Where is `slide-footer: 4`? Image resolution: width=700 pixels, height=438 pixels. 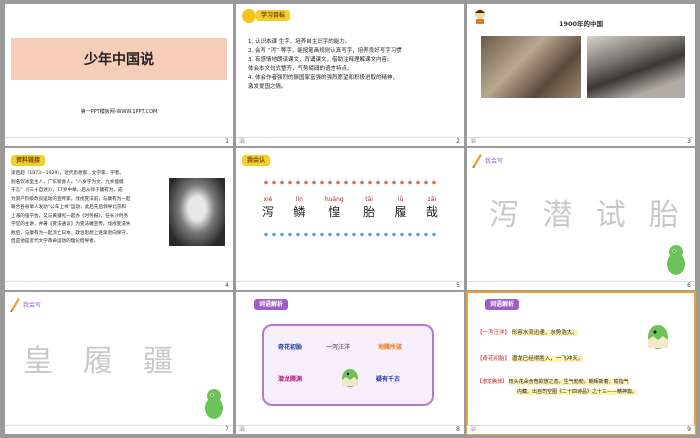
slide-footer: 4 is located at coordinates (119, 285).